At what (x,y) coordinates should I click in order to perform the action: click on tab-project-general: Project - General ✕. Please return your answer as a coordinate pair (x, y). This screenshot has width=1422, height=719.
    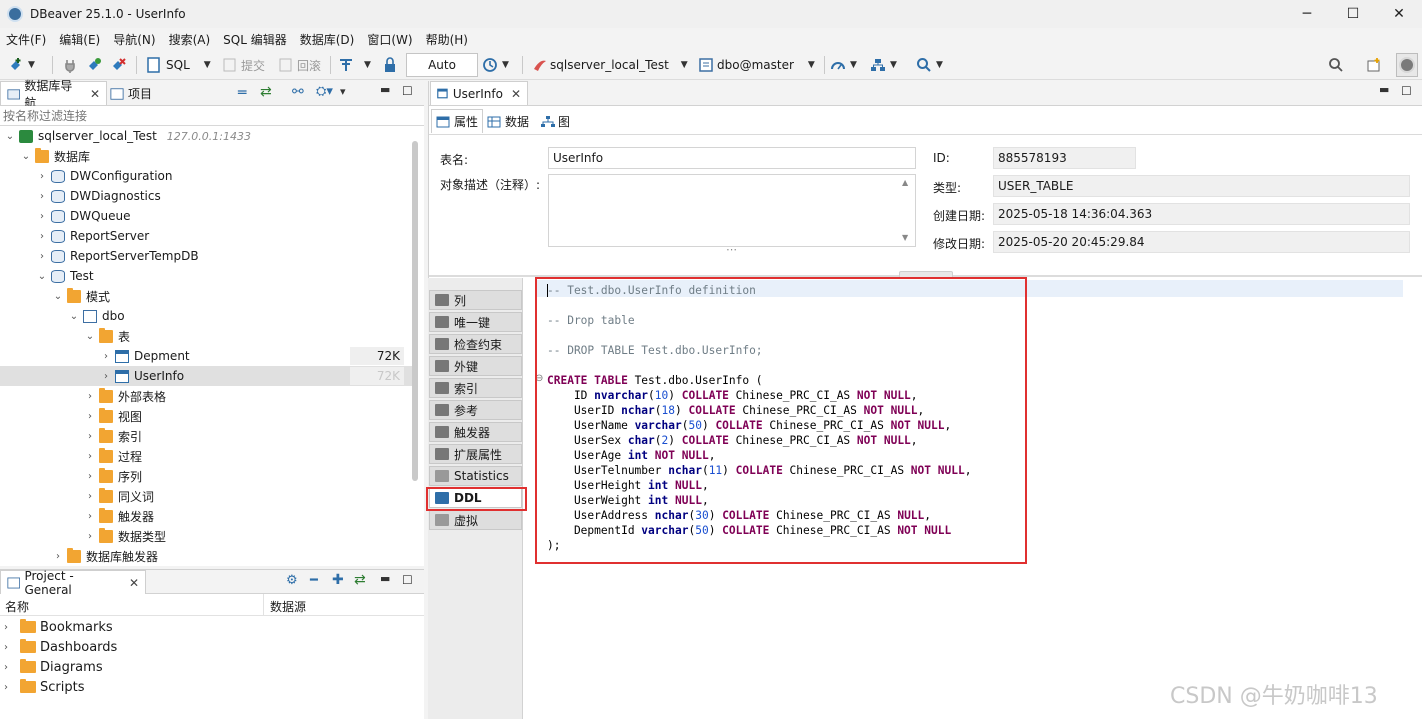
    Looking at the image, I should click on (73, 583).